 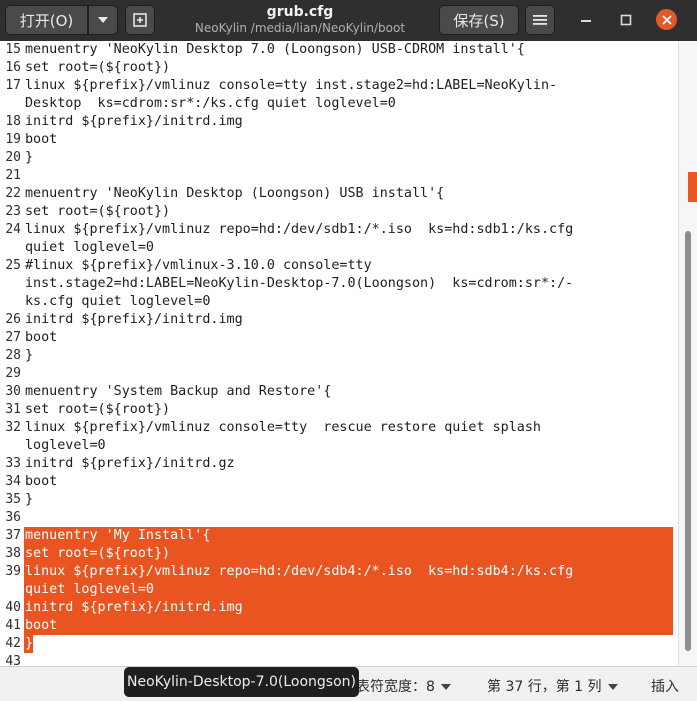 What do you see at coordinates (688, 441) in the screenshot?
I see `scrollbar-thumb` at bounding box center [688, 441].